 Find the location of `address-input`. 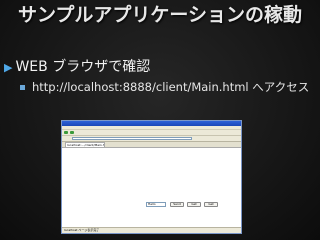

address-input is located at coordinates (132, 138).